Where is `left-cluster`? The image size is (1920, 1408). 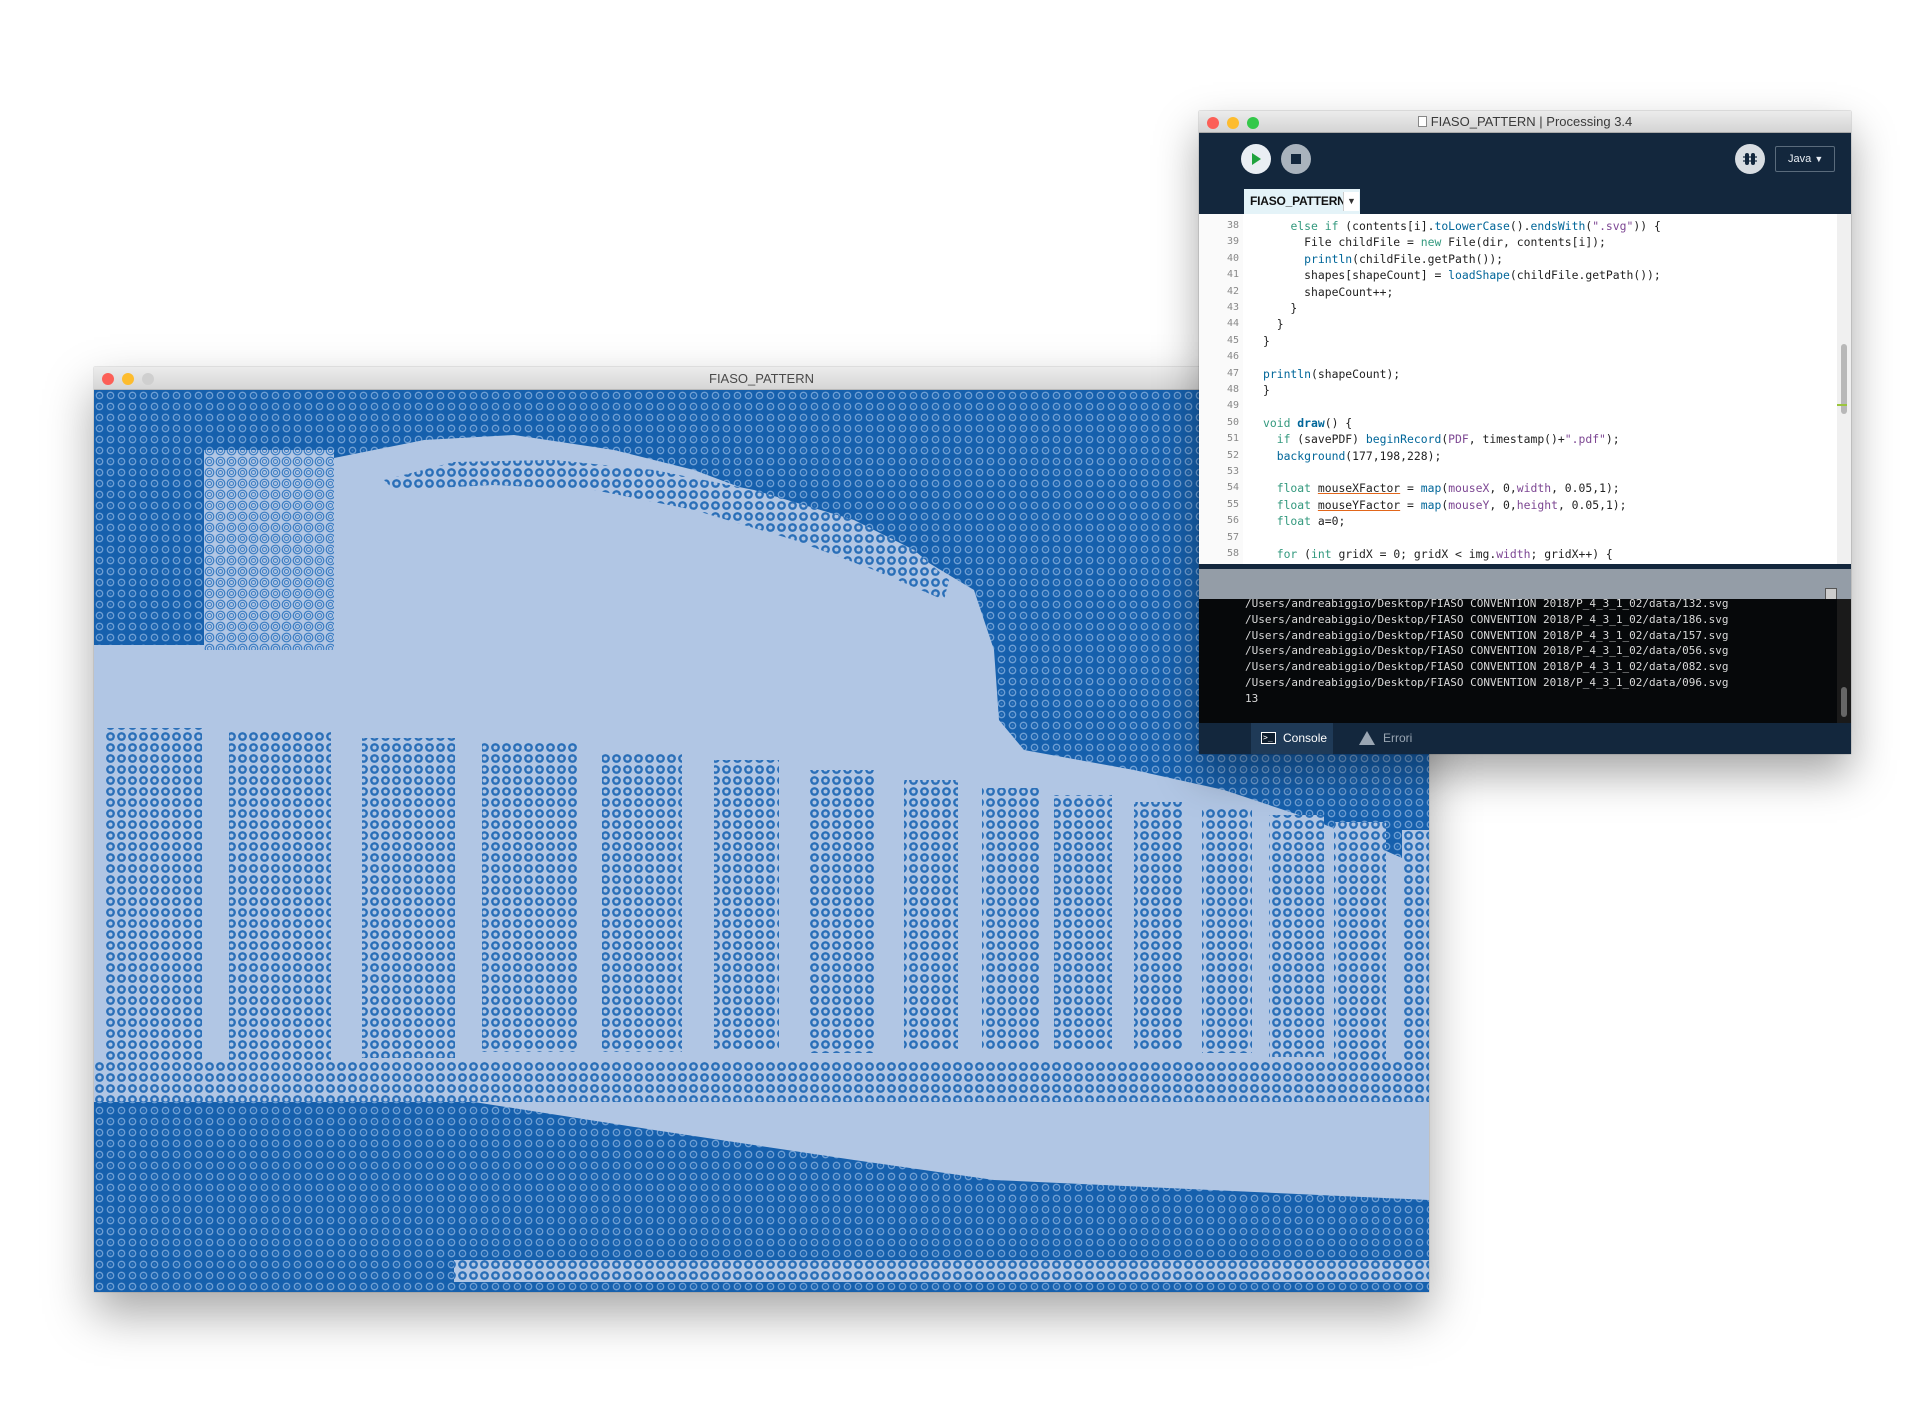
left-cluster is located at coordinates (269, 550).